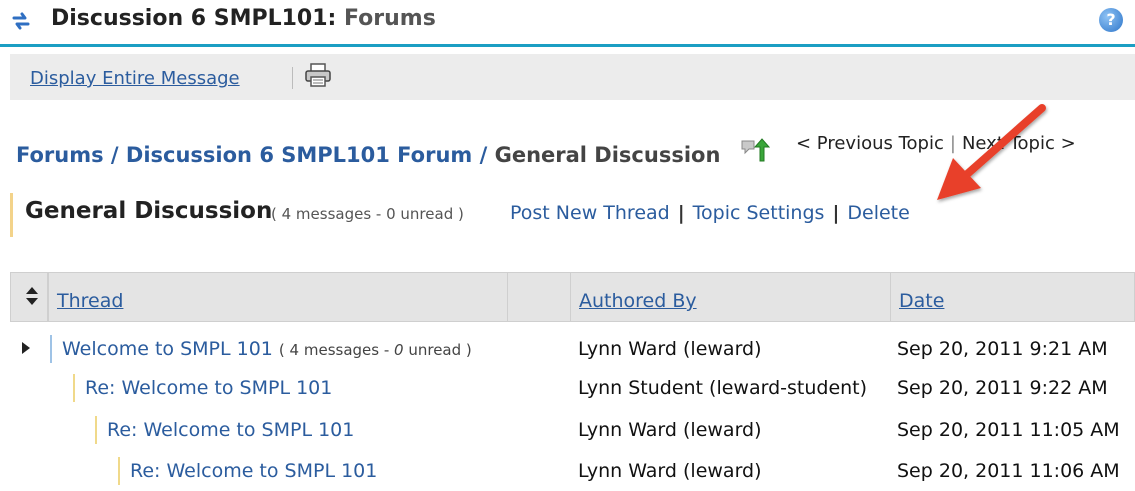 The height and width of the screenshot is (491, 1135). Describe the element at coordinates (135, 78) in the screenshot. I see `display-entire-message-link: Display Entire Message` at that location.